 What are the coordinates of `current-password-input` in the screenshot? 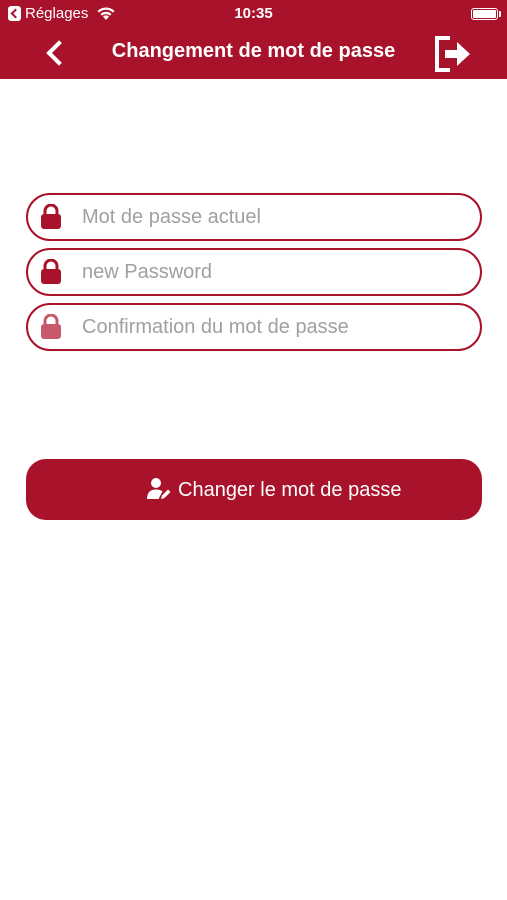 It's located at (277, 217).